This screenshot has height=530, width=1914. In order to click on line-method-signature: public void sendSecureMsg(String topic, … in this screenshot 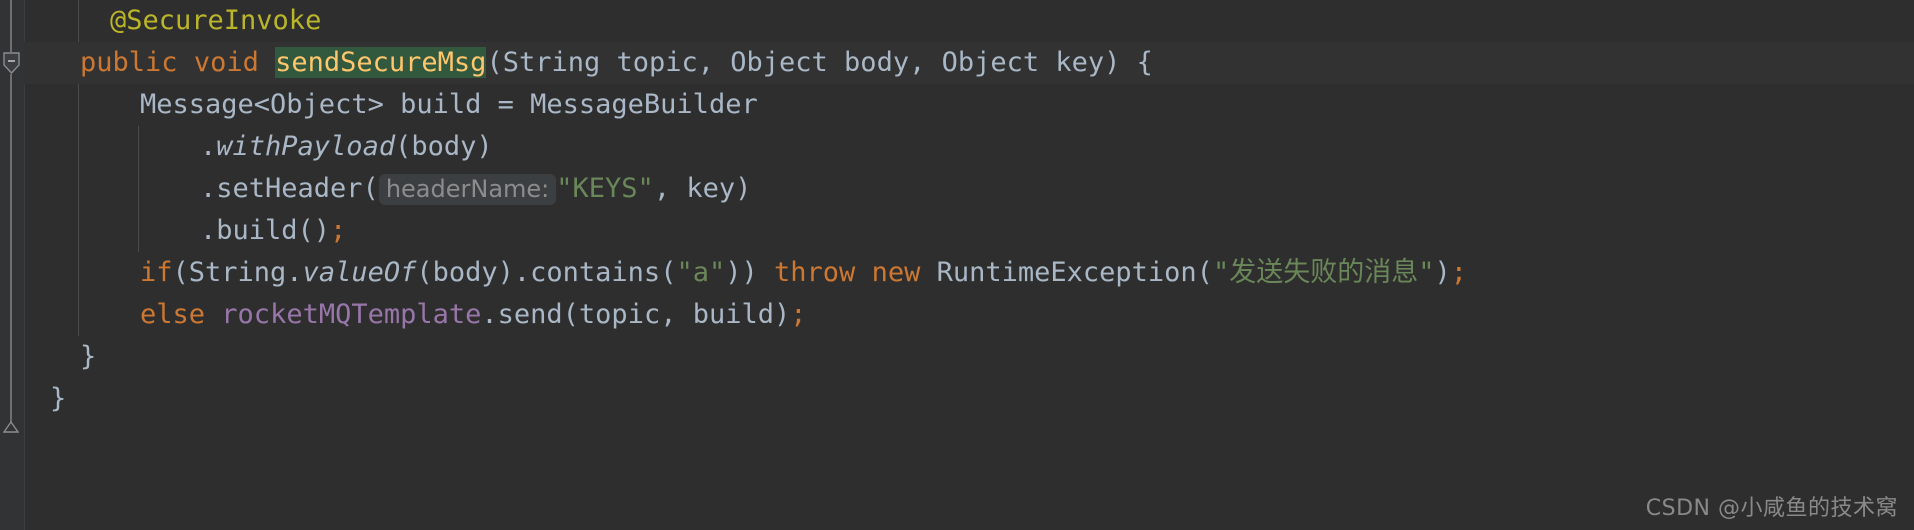, I will do `click(969, 63)`.